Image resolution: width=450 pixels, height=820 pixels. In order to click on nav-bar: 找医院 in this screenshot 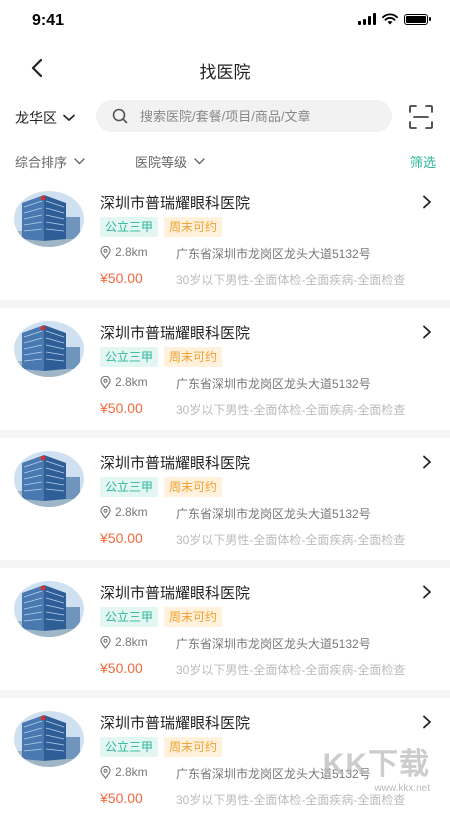, I will do `click(225, 68)`.